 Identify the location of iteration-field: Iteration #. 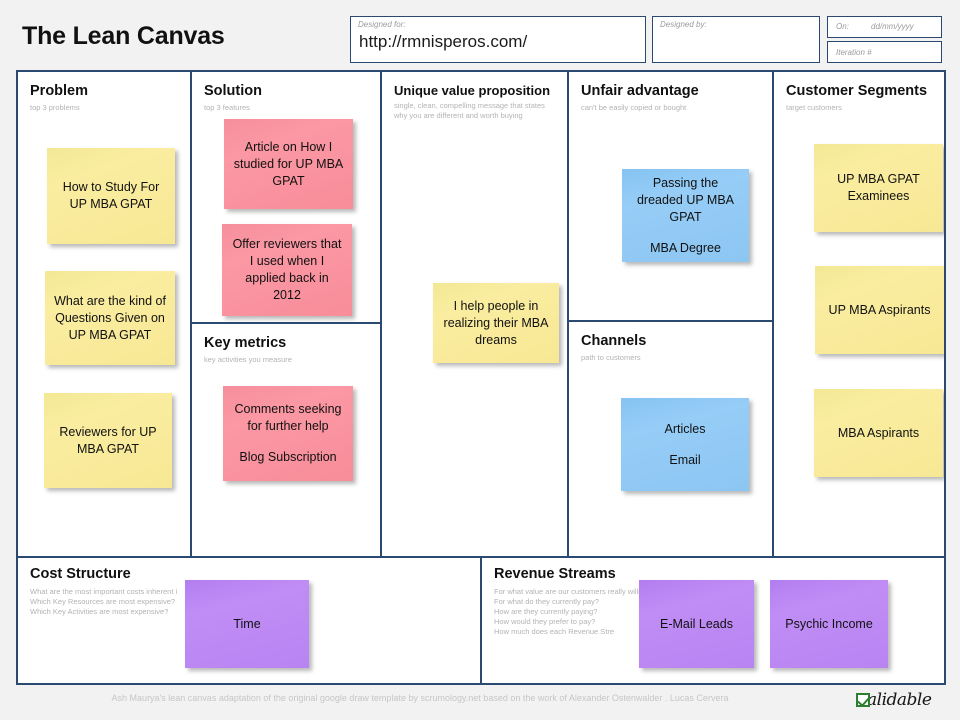
(884, 52).